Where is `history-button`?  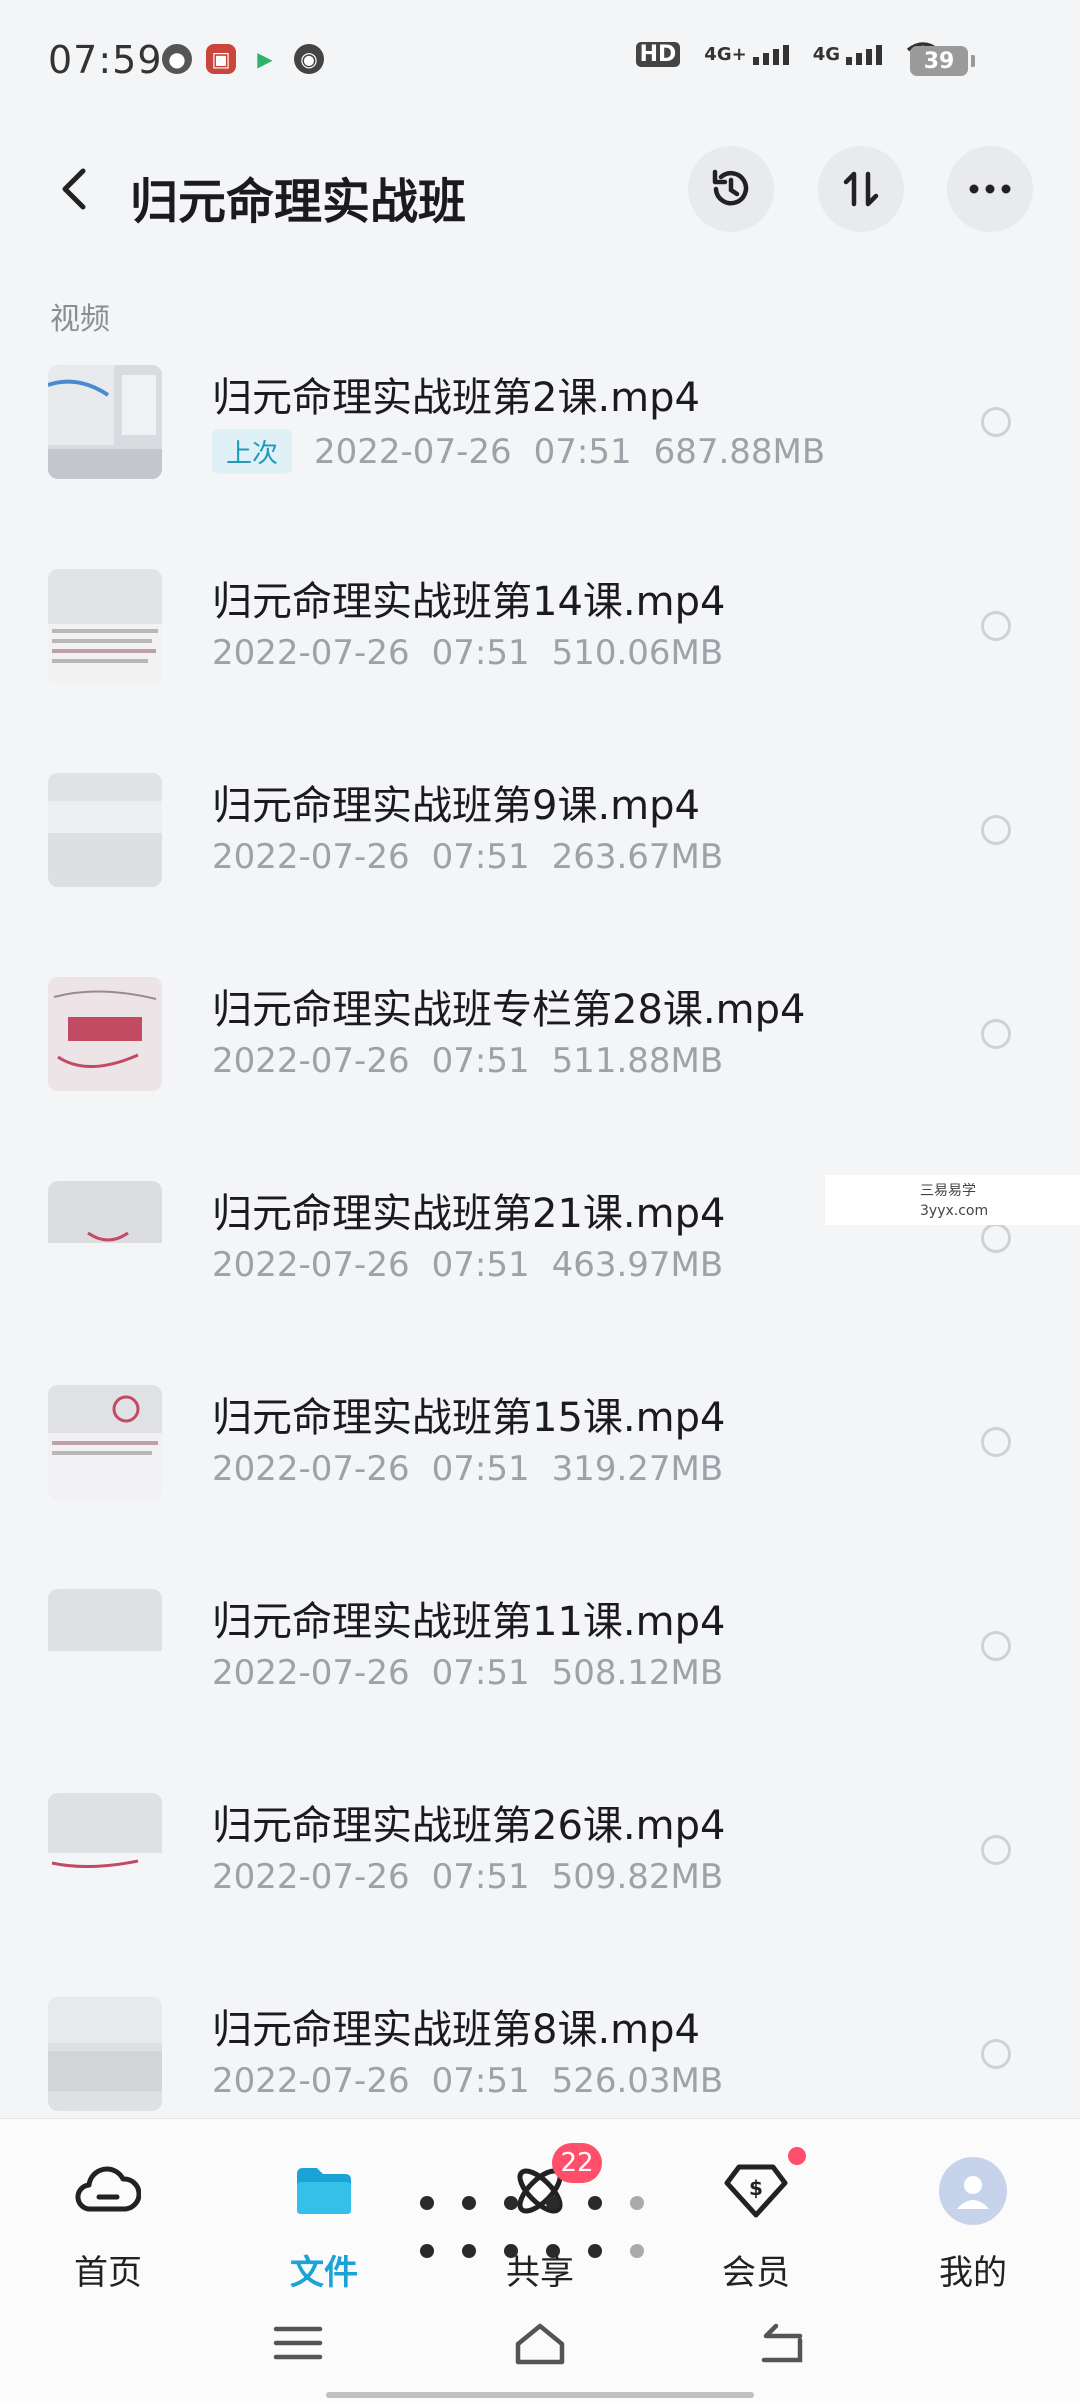 history-button is located at coordinates (731, 189).